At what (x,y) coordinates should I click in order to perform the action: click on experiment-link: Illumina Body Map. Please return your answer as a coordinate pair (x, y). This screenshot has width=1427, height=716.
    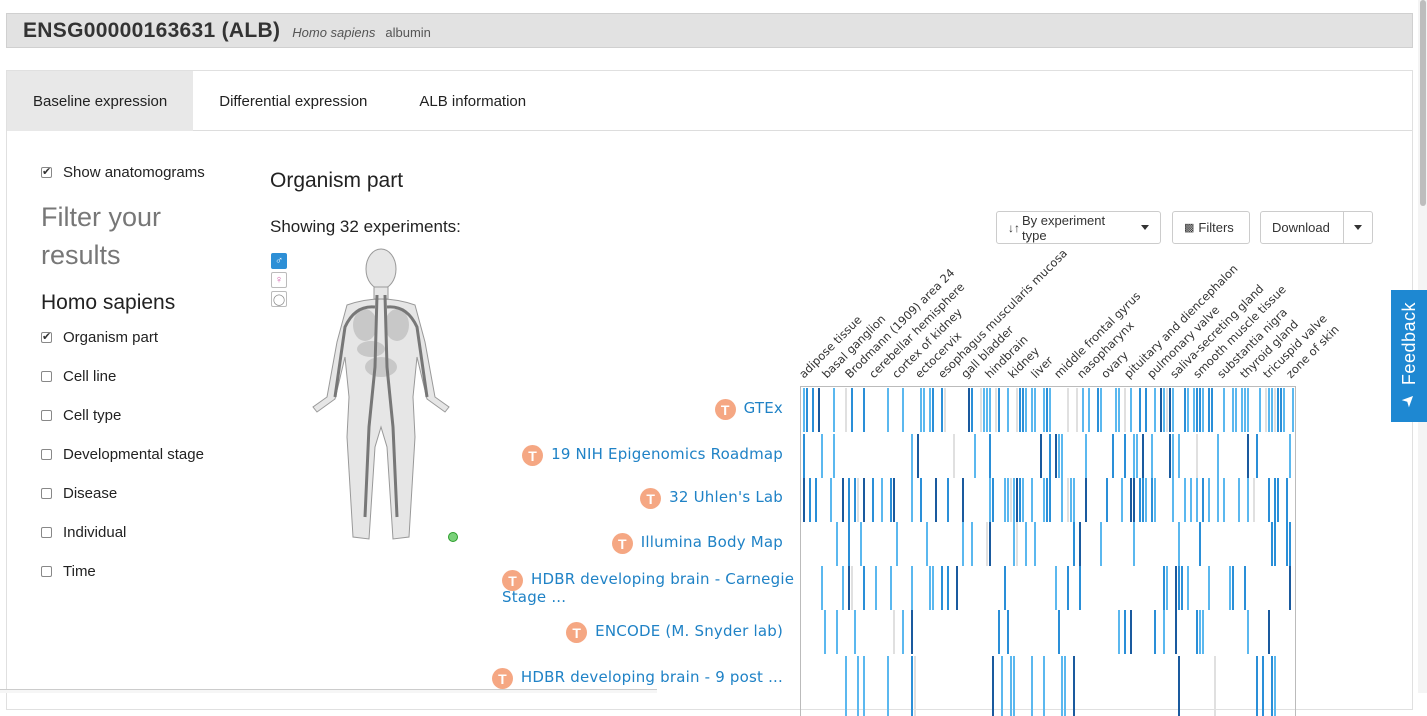
    Looking at the image, I should click on (712, 542).